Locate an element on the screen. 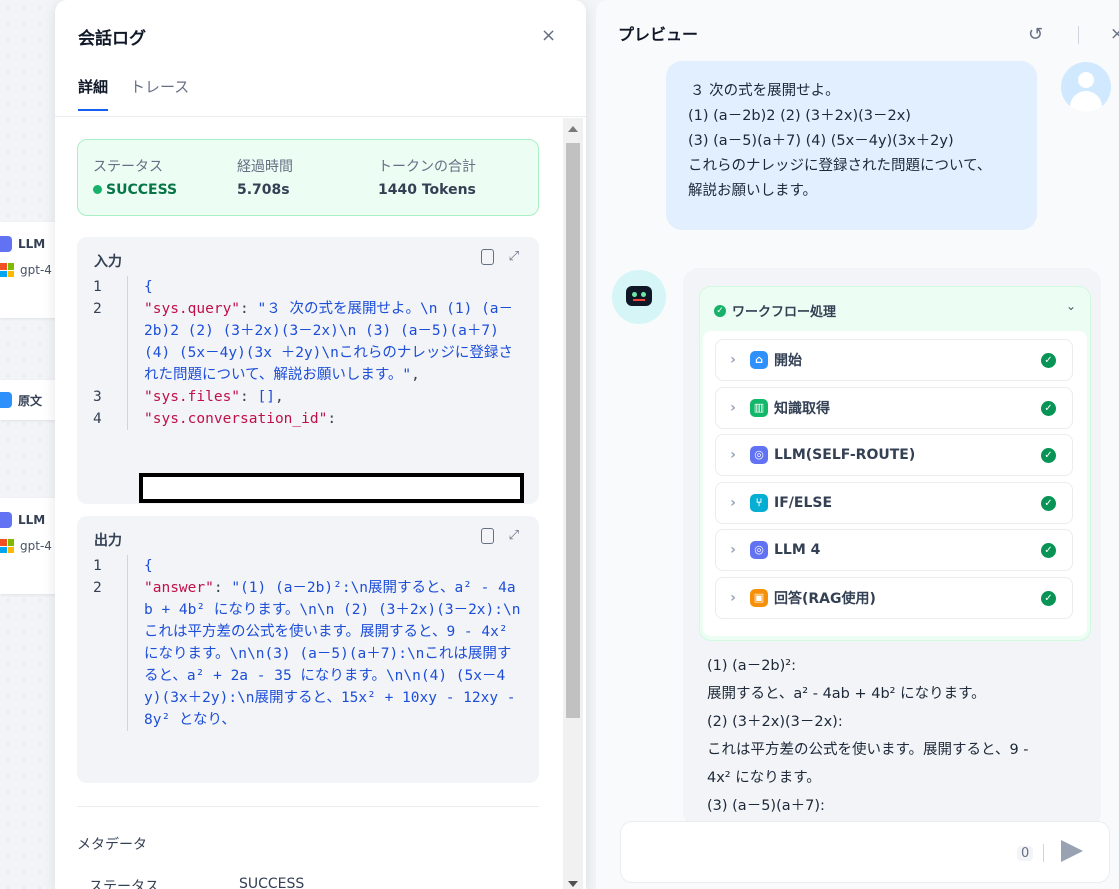 This screenshot has width=1119, height=889. scroll-thumb is located at coordinates (573, 430).